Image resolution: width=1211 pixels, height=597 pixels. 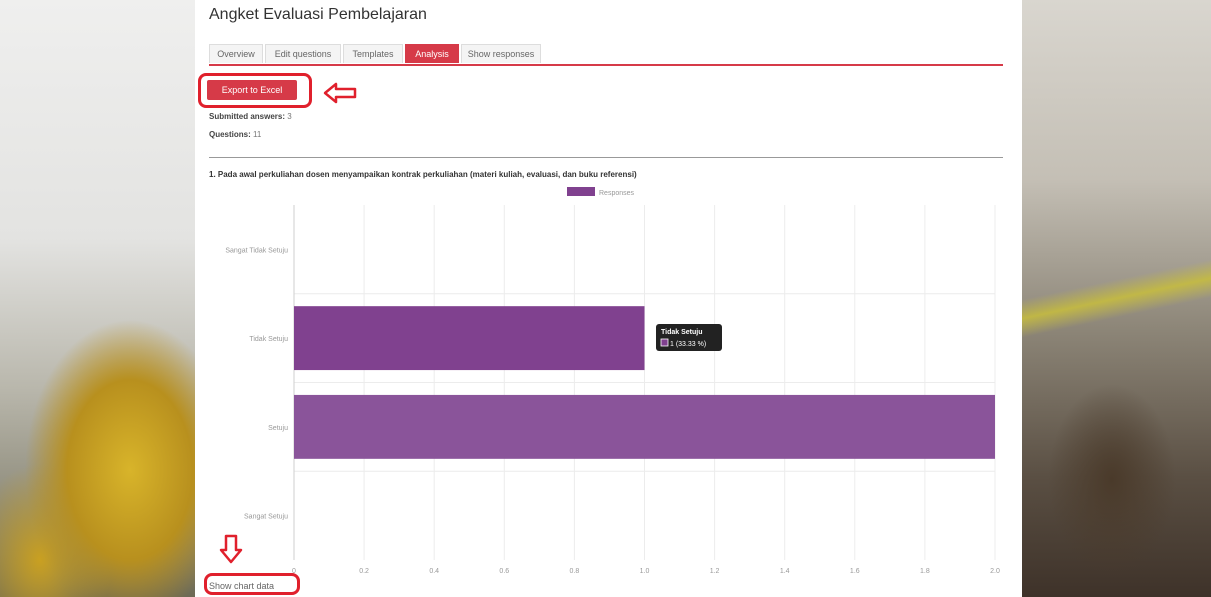 What do you see at coordinates (364, 571) in the screenshot?
I see `x-tick-label: 0.2` at bounding box center [364, 571].